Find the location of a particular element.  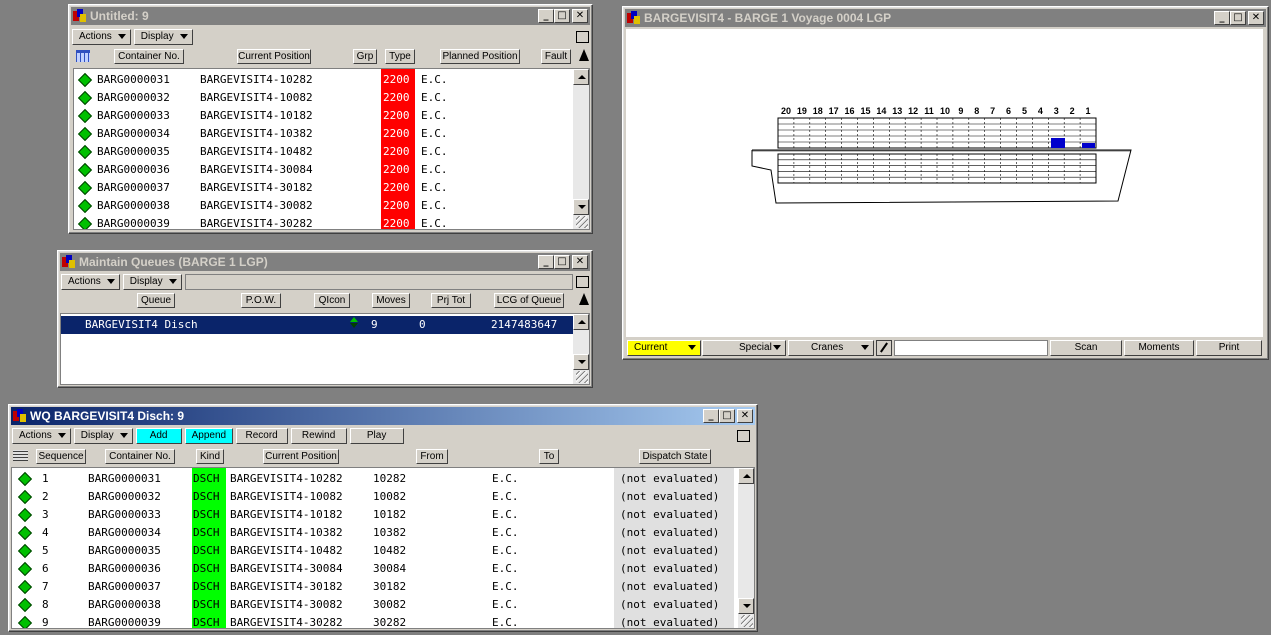

table-row: BARG0000034 BARGEVISIT4-10382 2200 E.C. is located at coordinates (331, 134).